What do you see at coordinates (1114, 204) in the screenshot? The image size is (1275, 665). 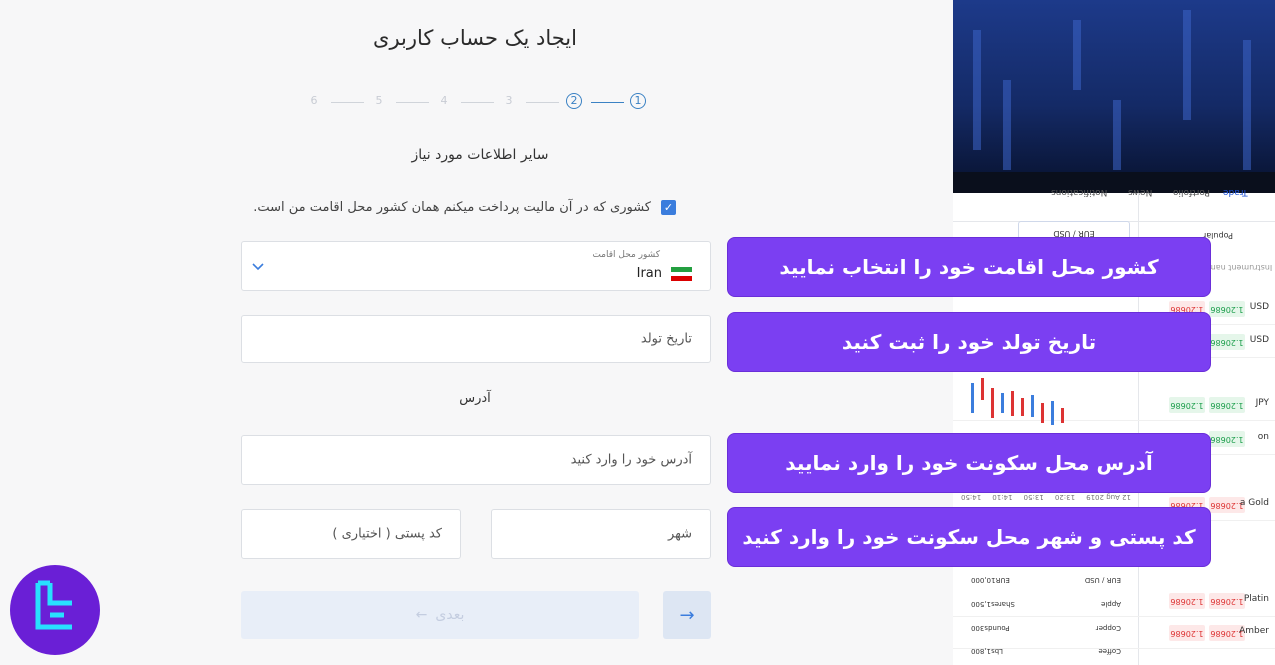 I see `platform-tabs: Trade Portfolio News Notifications` at bounding box center [1114, 204].